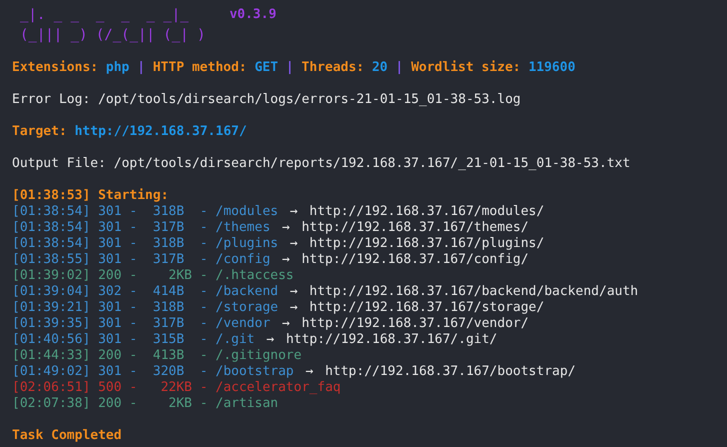  Describe the element at coordinates (267, 100) in the screenshot. I see `error-log-path: Error Log: /opt/tools/dirsearch/logs/errors-21-01-15_01-38-53.log` at that location.